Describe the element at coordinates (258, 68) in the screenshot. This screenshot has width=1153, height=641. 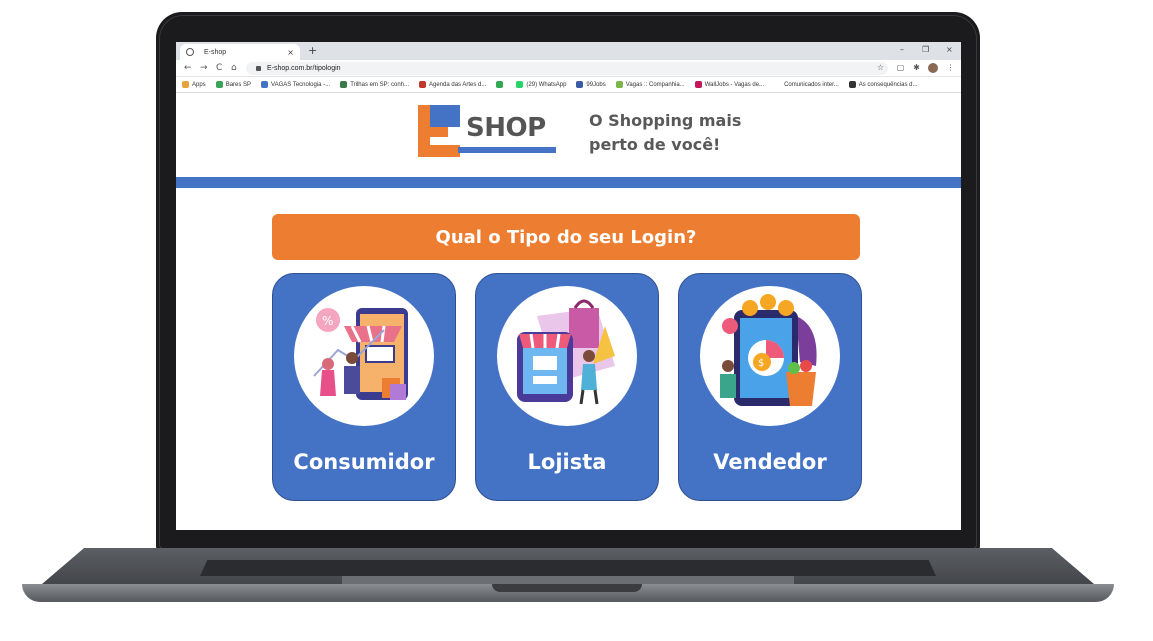
I see `lock-icon` at that location.